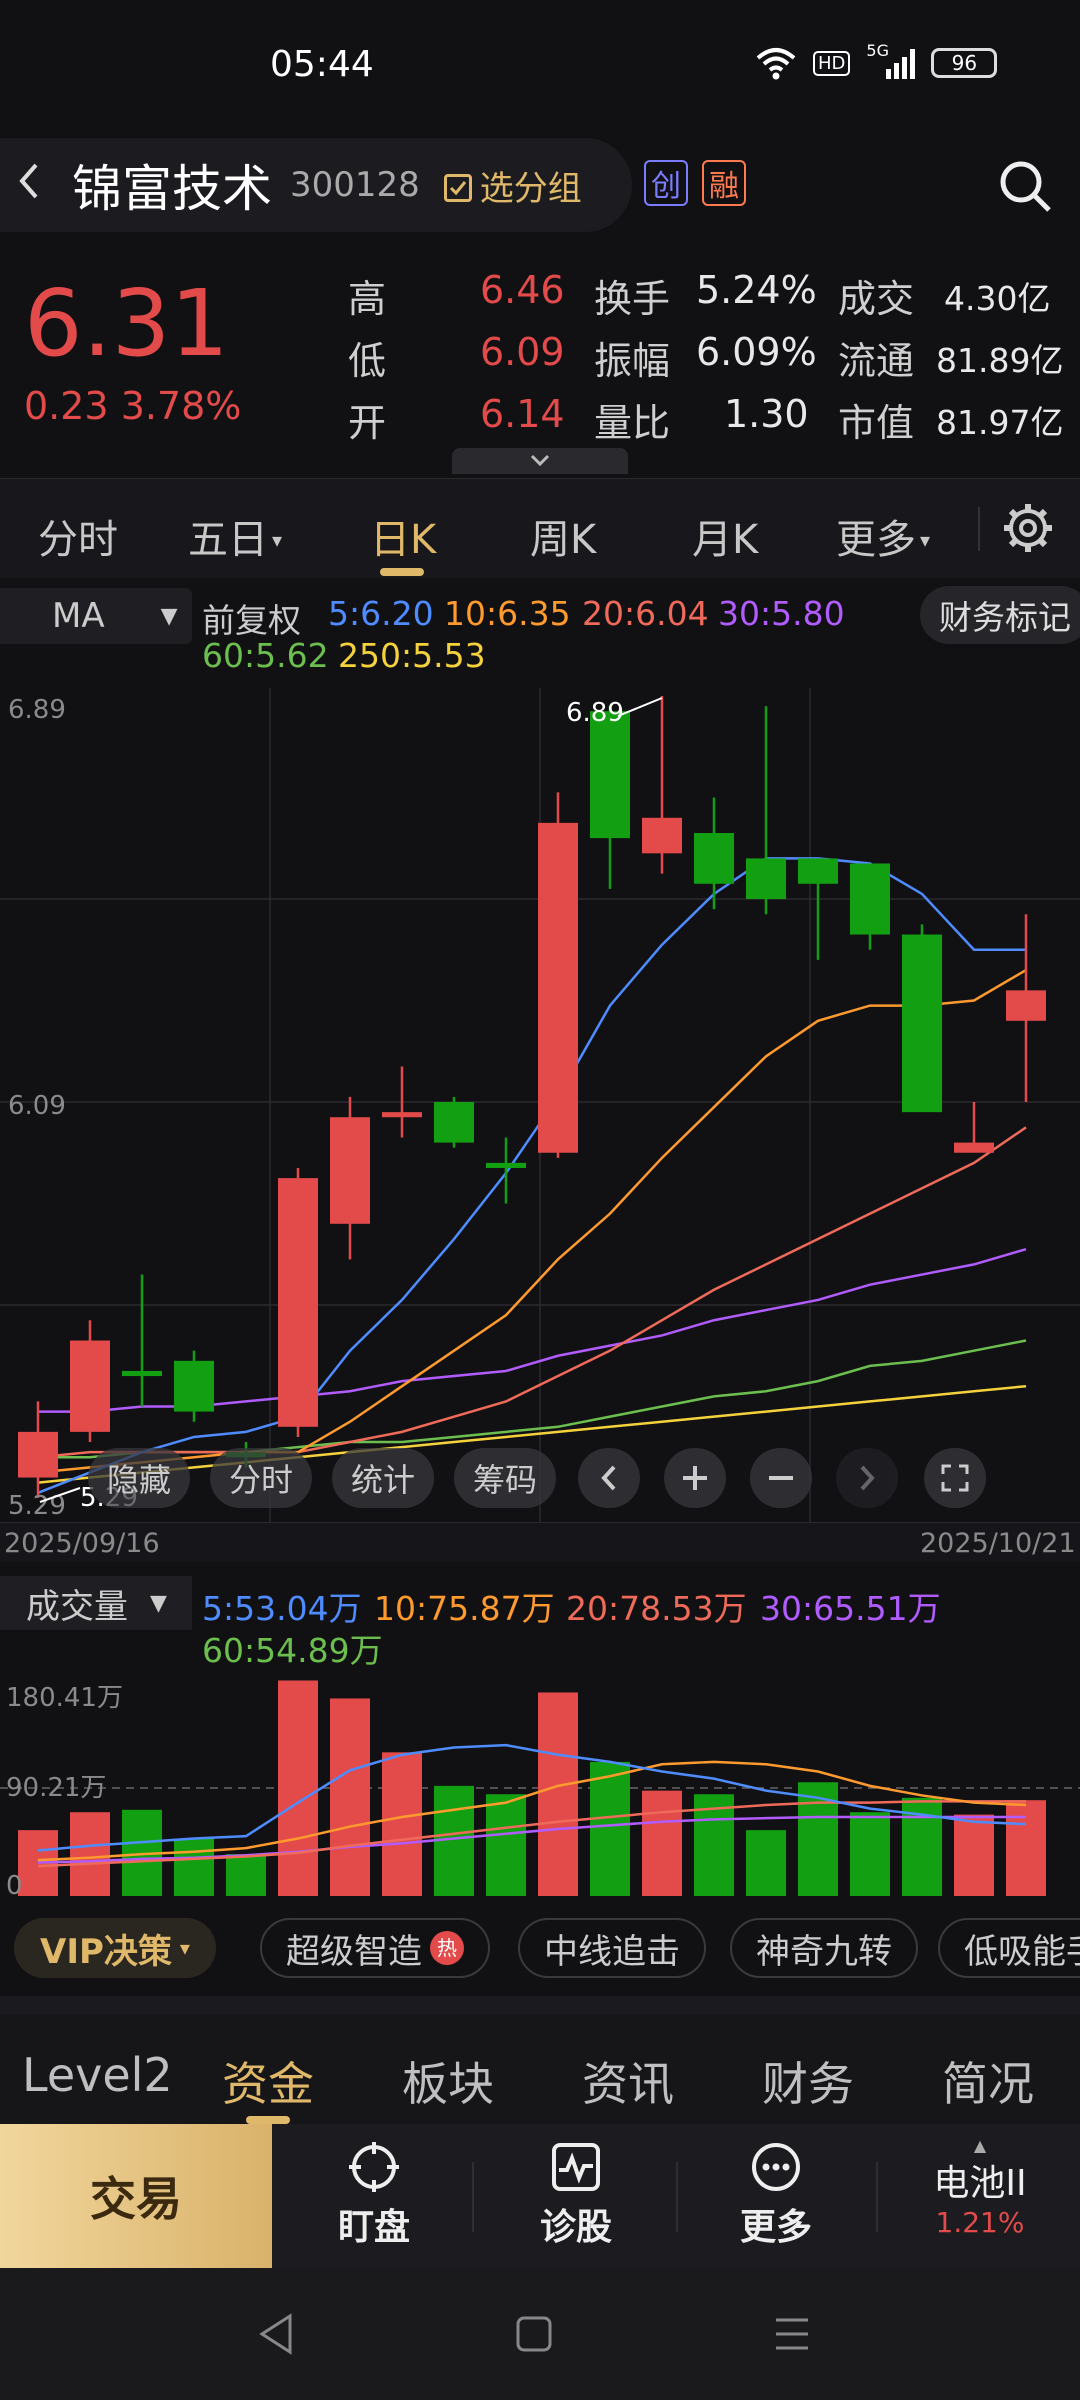 The height and width of the screenshot is (2400, 1080). What do you see at coordinates (980, 2222) in the screenshot?
I see `related-stock-change: 1.21%` at bounding box center [980, 2222].